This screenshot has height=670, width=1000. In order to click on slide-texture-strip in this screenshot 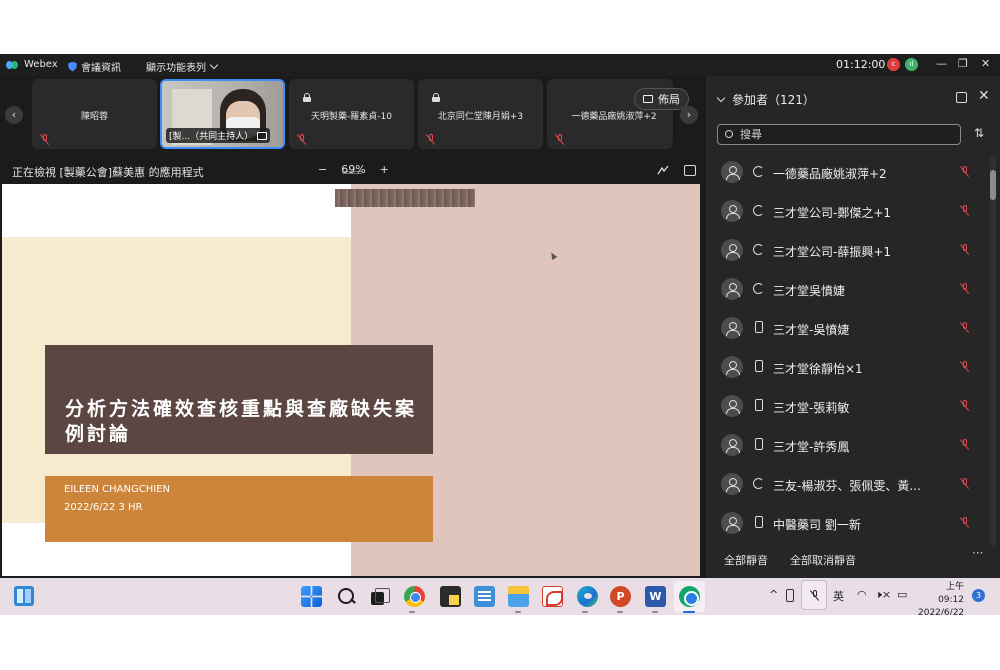, I will do `click(405, 198)`.